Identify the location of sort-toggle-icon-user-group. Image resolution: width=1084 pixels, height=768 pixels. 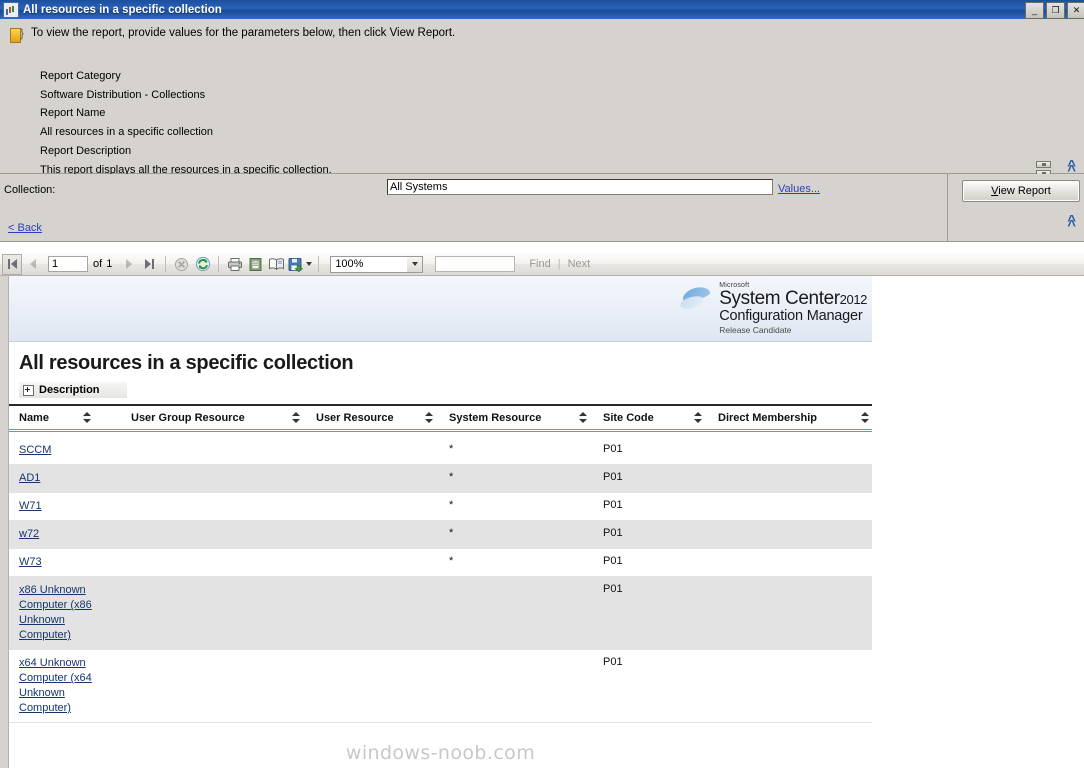
(296, 418).